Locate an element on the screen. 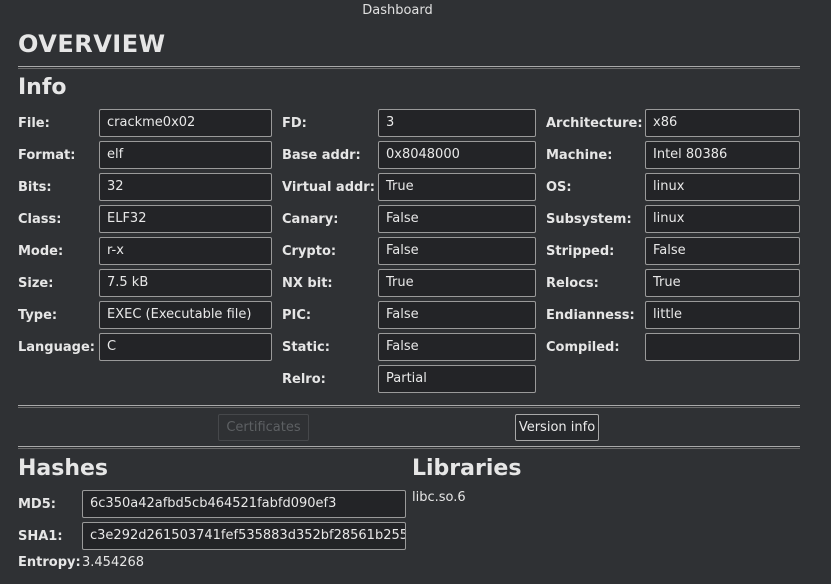  language-label: Language: is located at coordinates (56, 347).